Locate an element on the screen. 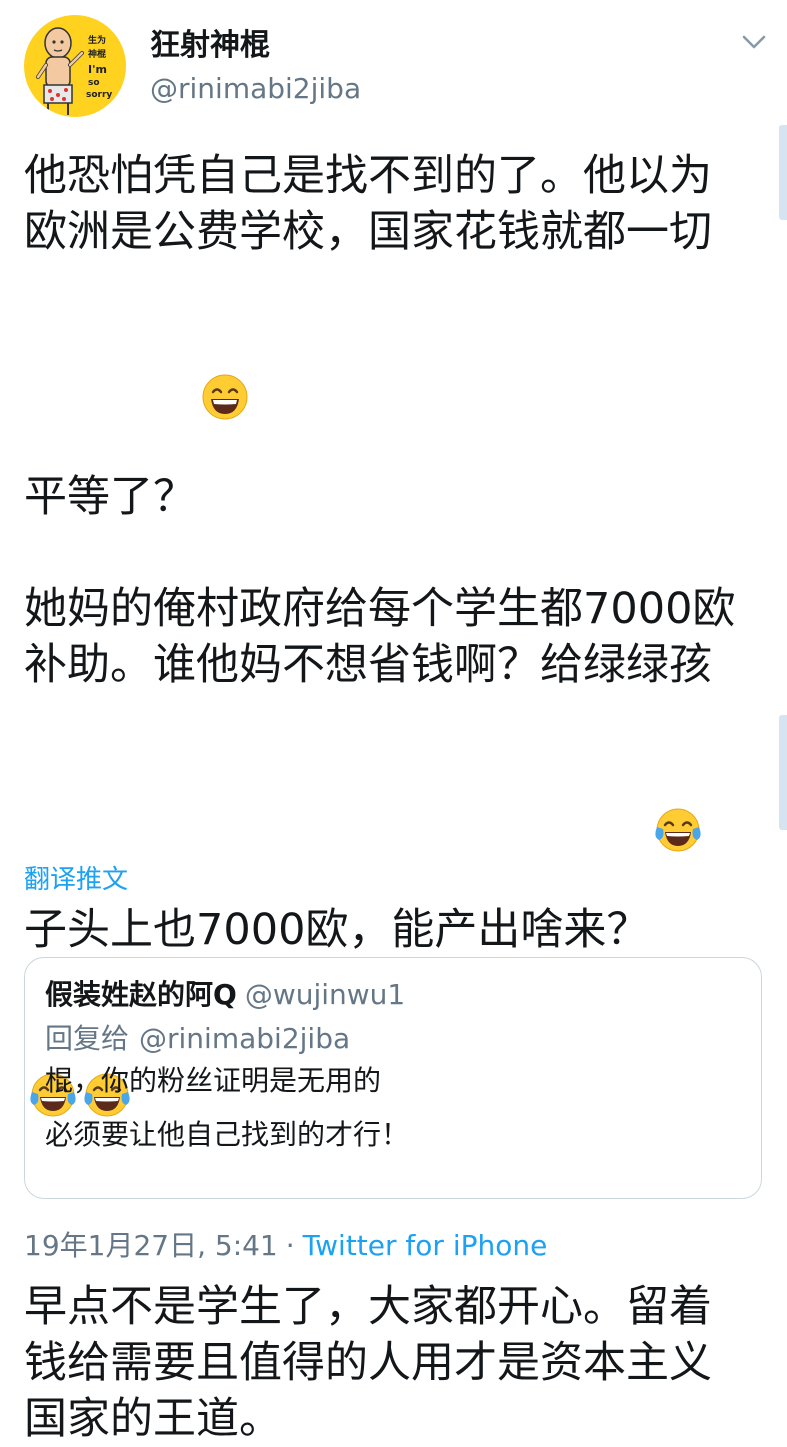  avatar: 生为 神棍 I'm so sorry is located at coordinates (75, 66).